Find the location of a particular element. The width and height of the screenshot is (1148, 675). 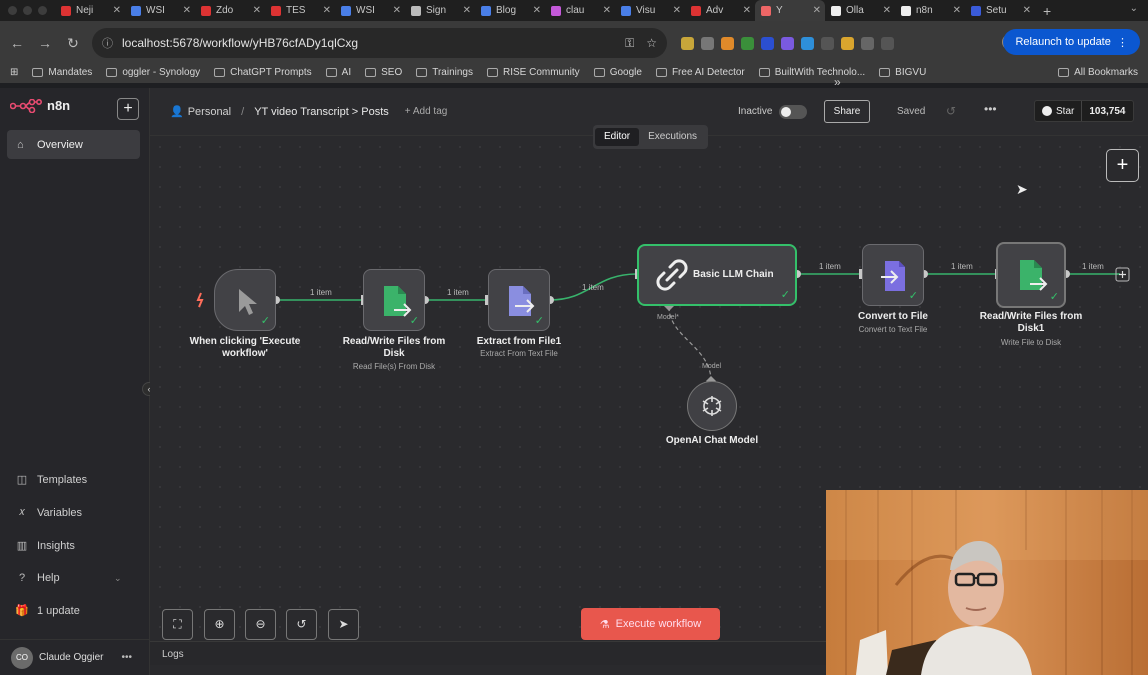

node-manual-trigger: ✓ is located at coordinates (245, 300).